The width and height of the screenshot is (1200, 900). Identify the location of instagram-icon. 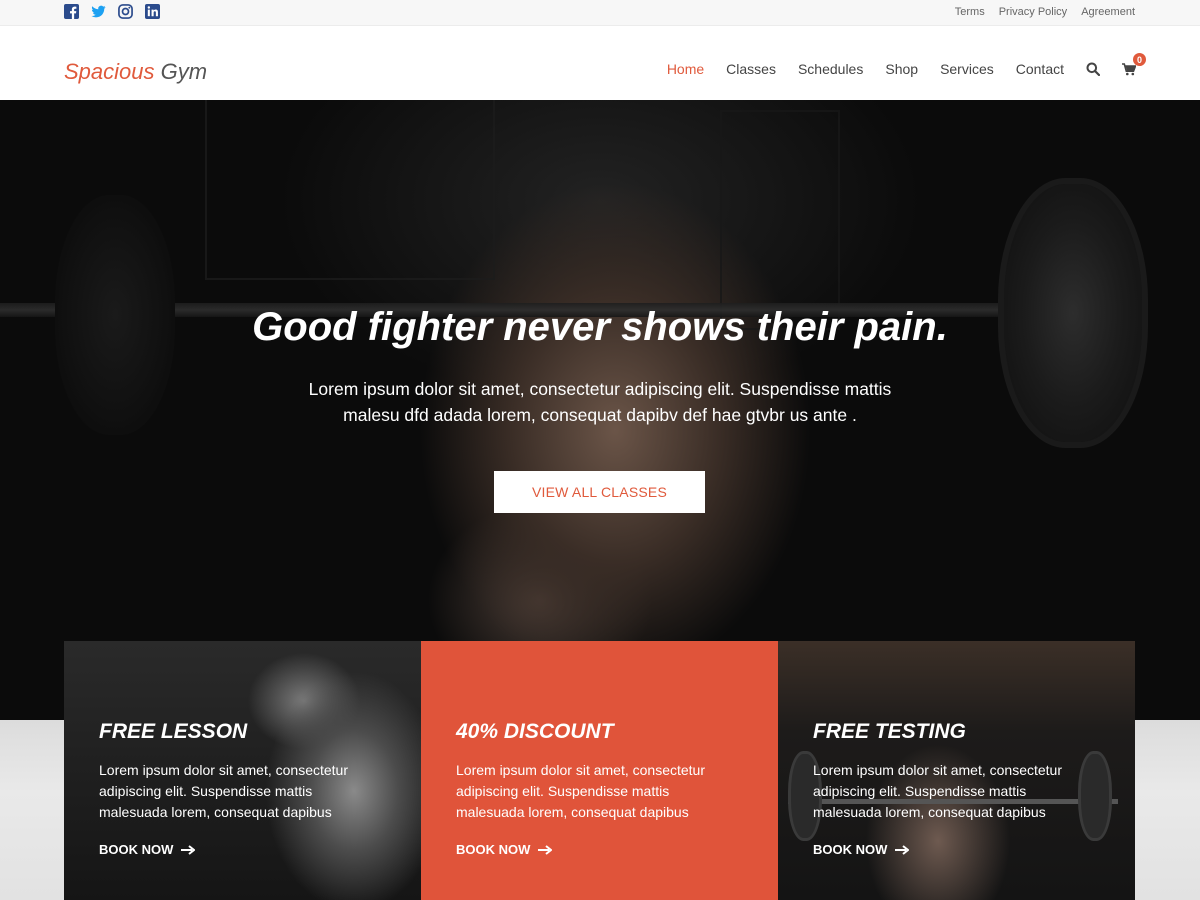
(125, 11).